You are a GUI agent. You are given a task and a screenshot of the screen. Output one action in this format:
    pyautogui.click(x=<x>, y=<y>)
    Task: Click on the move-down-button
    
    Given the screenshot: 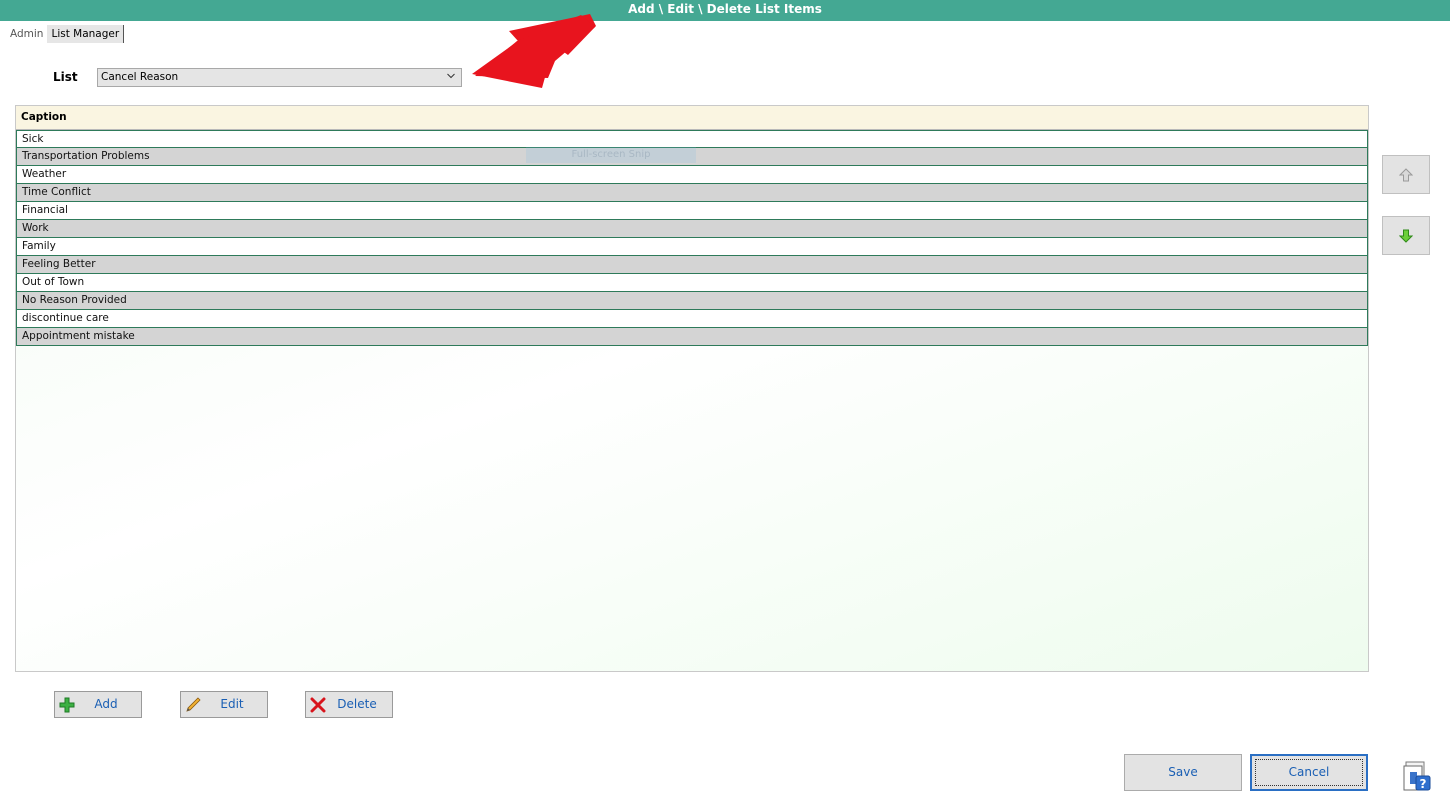 What is the action you would take?
    pyautogui.click(x=1406, y=235)
    